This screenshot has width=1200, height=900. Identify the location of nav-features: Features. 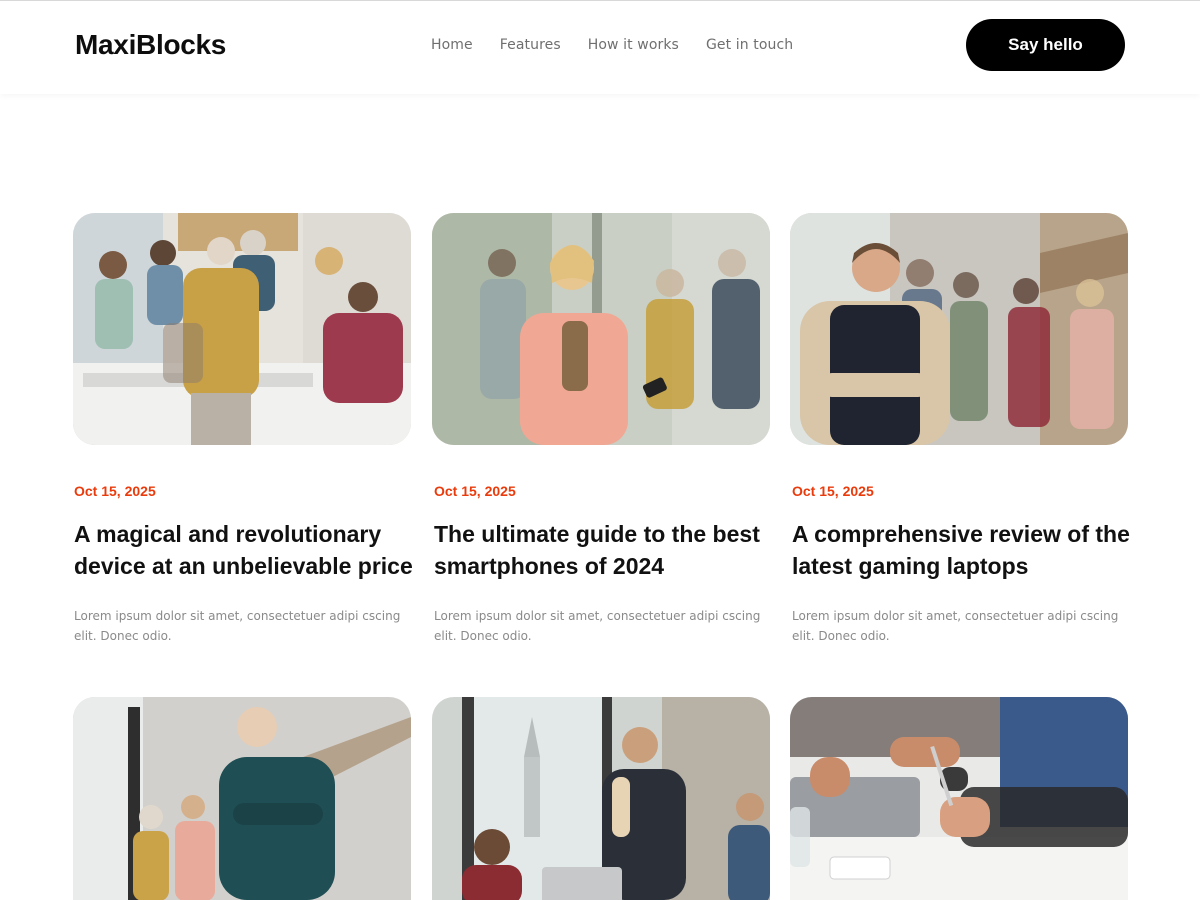
(530, 45).